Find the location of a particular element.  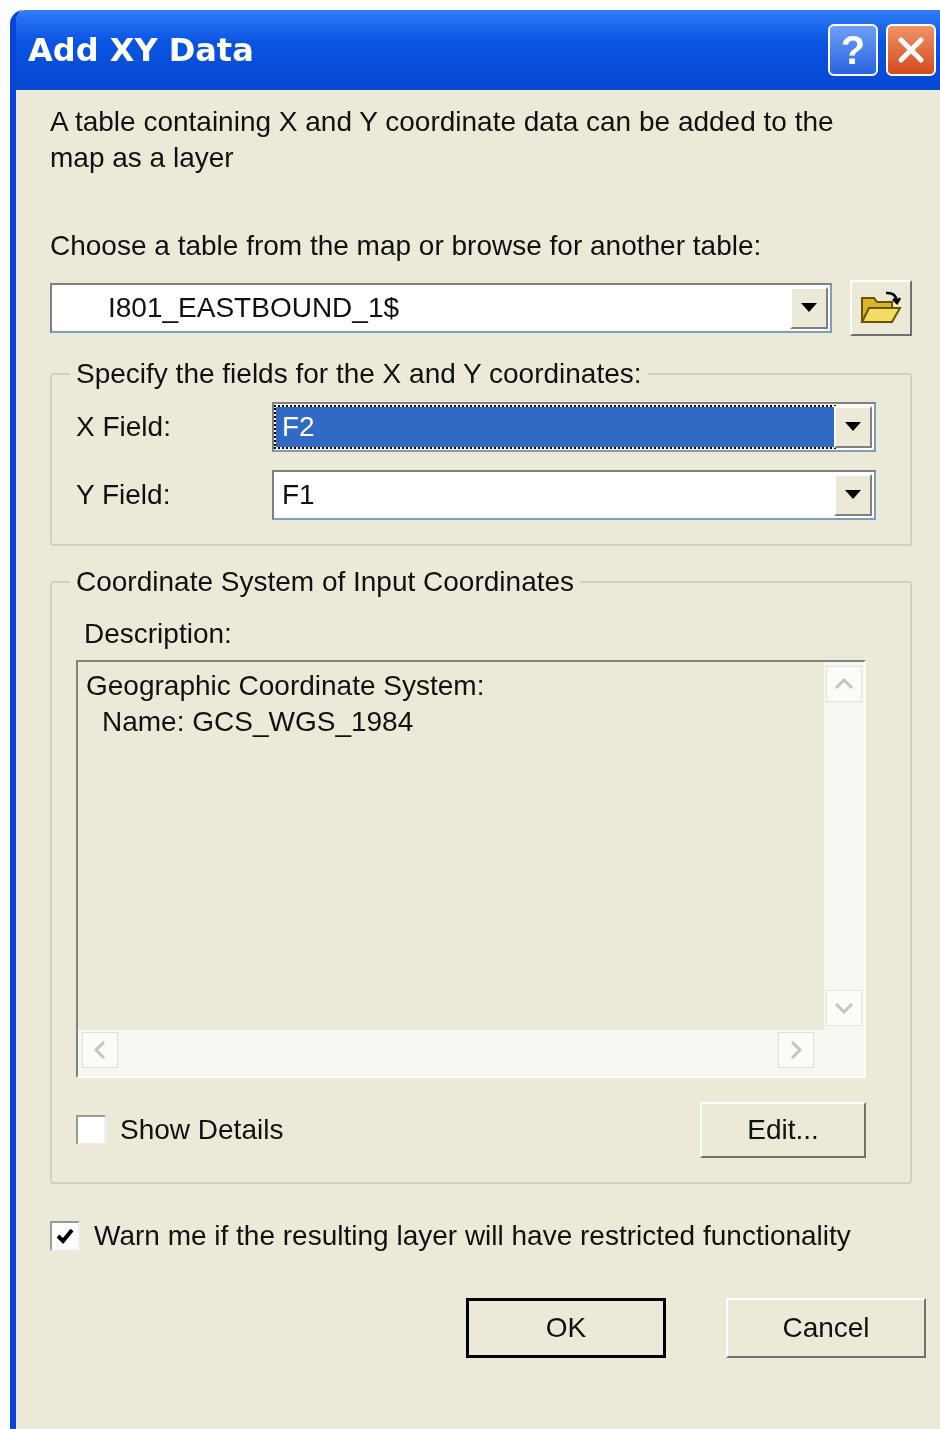

field-dropdown: F1 is located at coordinates (574, 495).